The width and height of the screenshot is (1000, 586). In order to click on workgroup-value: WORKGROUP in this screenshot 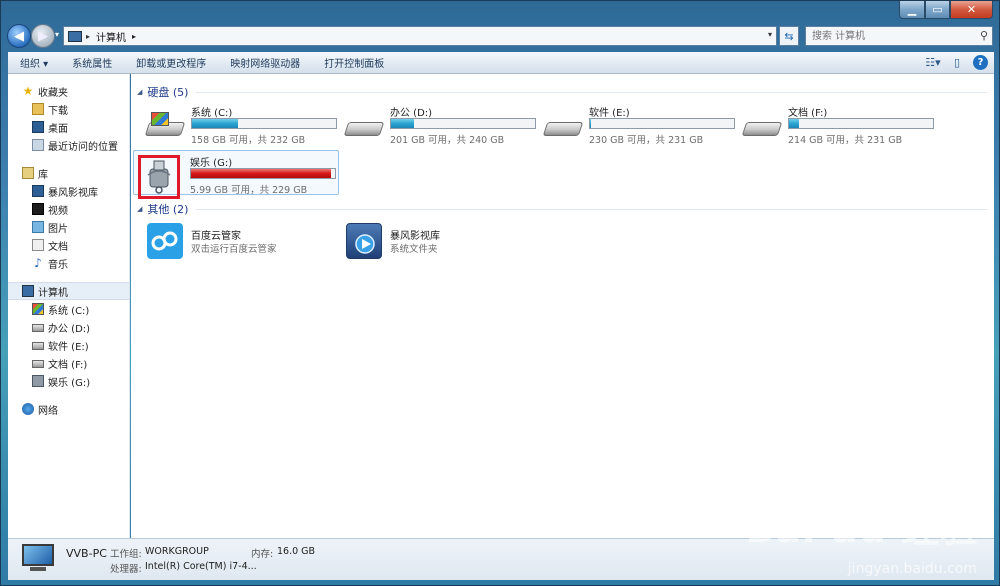, I will do `click(177, 551)`.